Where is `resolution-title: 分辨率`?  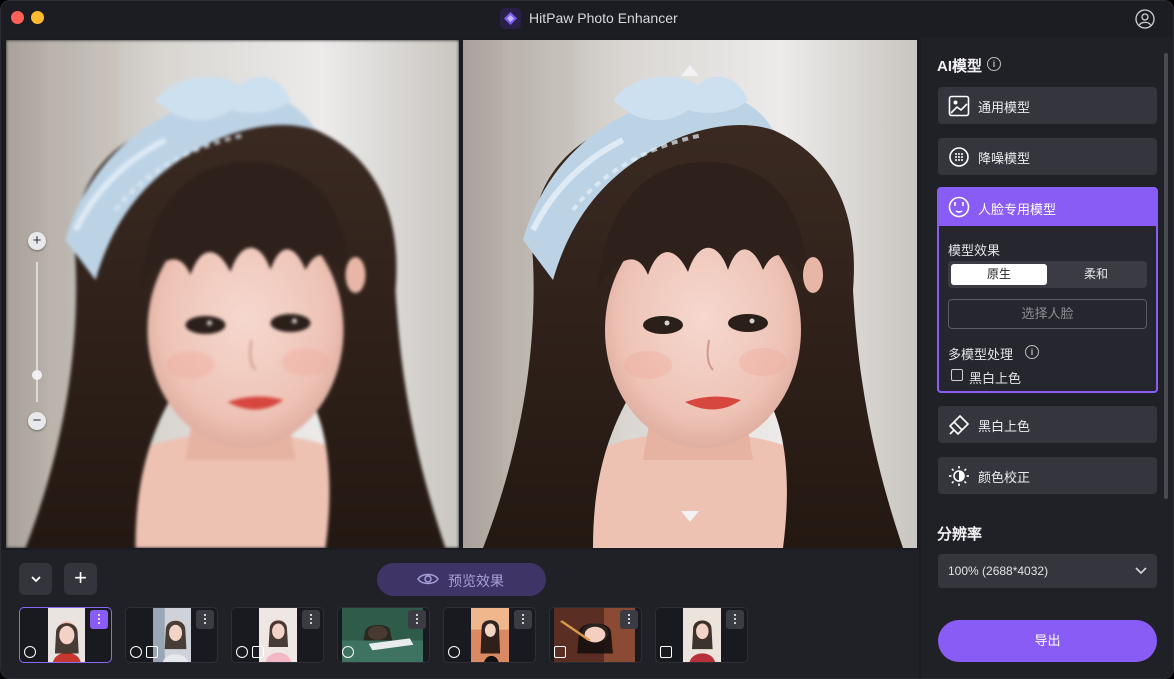
resolution-title: 分辨率 is located at coordinates (960, 534).